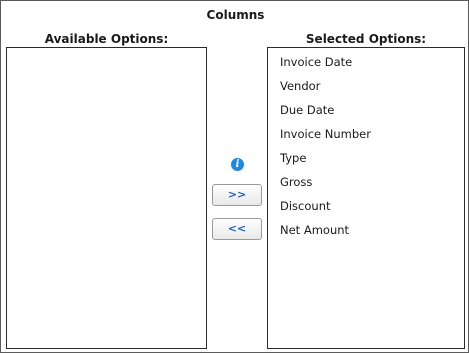 This screenshot has width=469, height=353. Describe the element at coordinates (106, 50) in the screenshot. I see `available-options-items` at that location.